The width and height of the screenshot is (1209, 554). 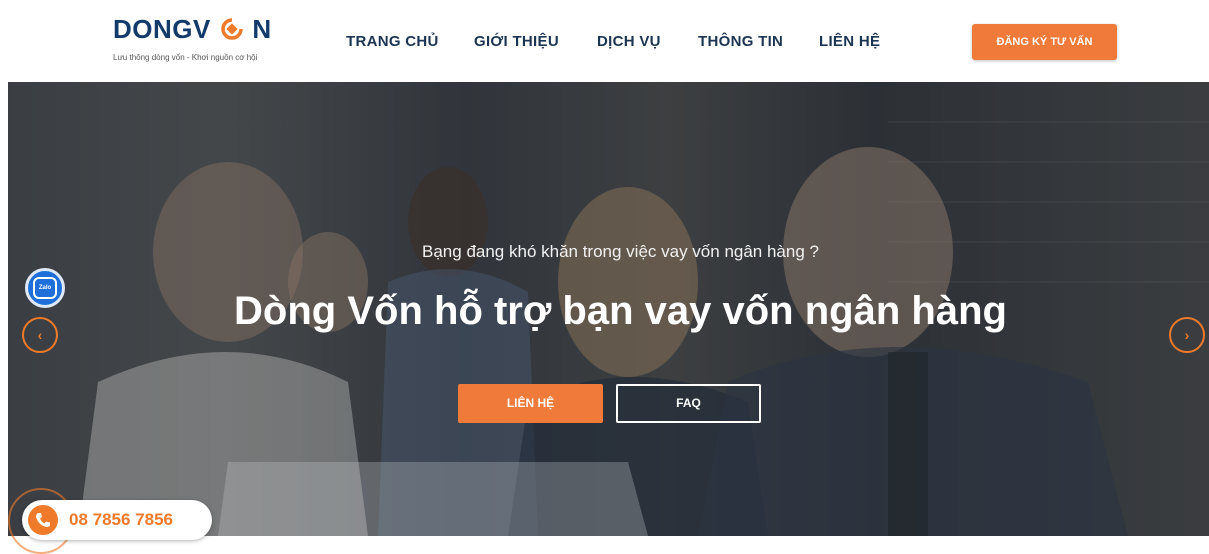 I want to click on contact-button: LIÊN HỆ, so click(x=530, y=403).